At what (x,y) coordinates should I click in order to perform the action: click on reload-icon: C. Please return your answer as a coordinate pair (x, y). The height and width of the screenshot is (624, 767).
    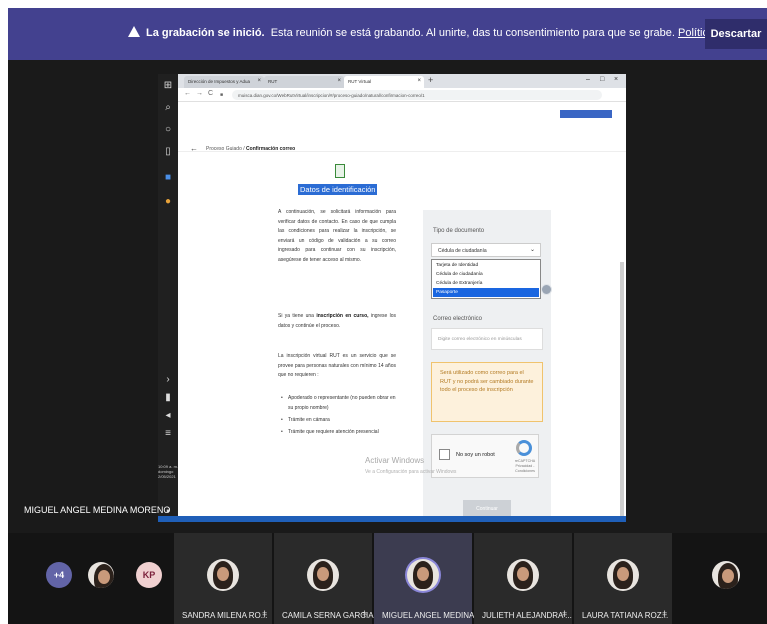
    Looking at the image, I should click on (210, 93).